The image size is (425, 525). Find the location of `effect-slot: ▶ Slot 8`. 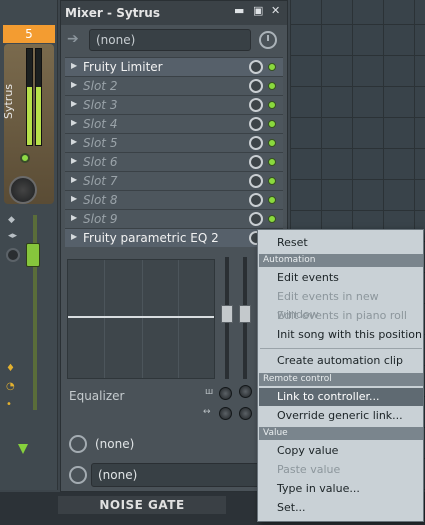

effect-slot: ▶ Slot 8 is located at coordinates (174, 199).